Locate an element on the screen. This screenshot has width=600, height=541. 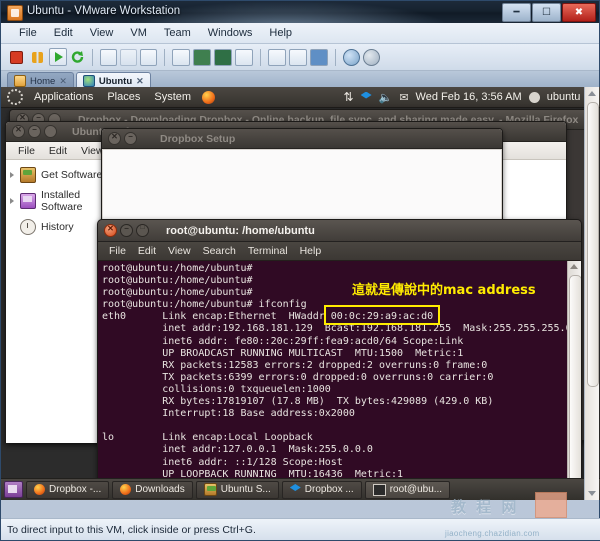
snapshot-icon is located at coordinates (108, 57).